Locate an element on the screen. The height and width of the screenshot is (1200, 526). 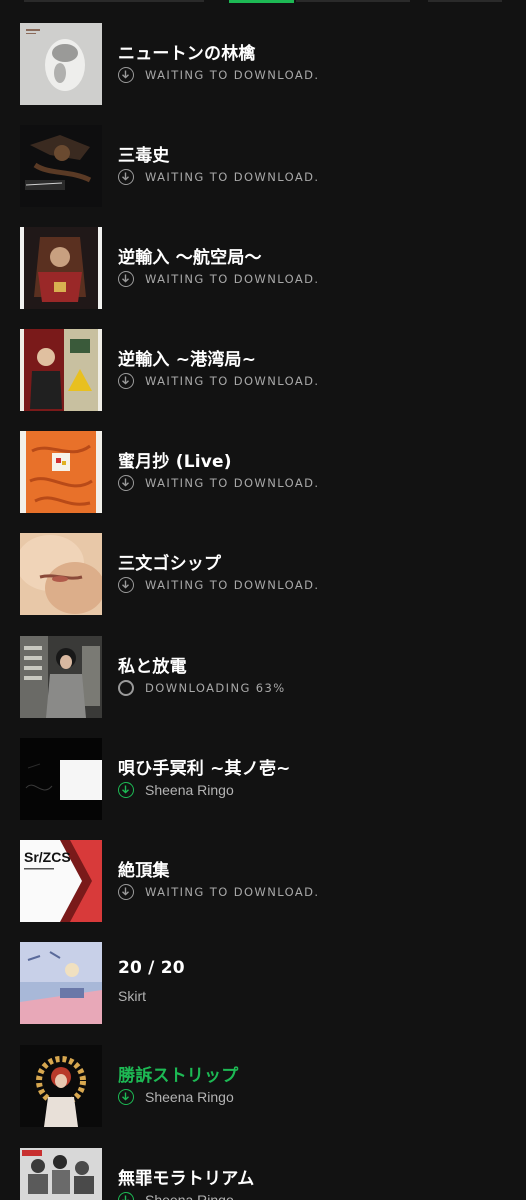
album-cover-newton is located at coordinates (61, 64).